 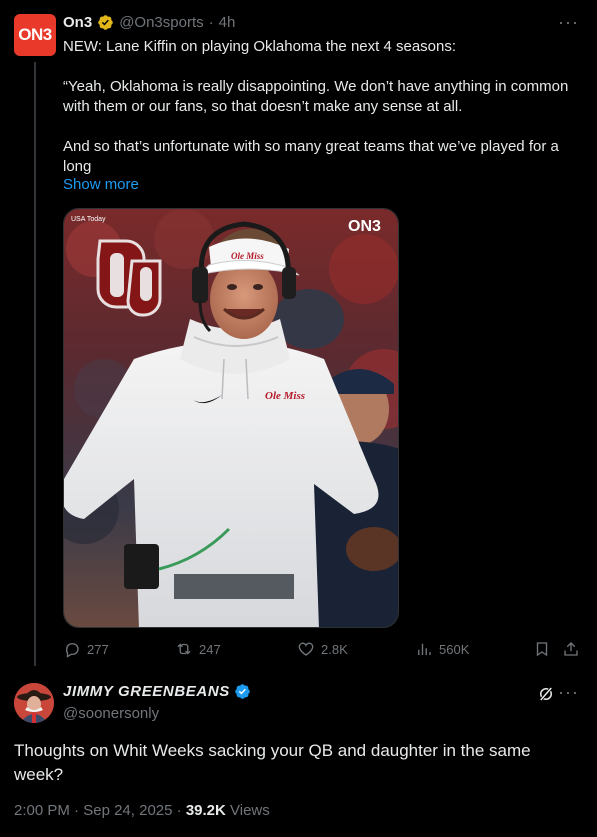 I want to click on quoted-tweet-header: On3 @On3sports · 4h, so click(x=149, y=22).